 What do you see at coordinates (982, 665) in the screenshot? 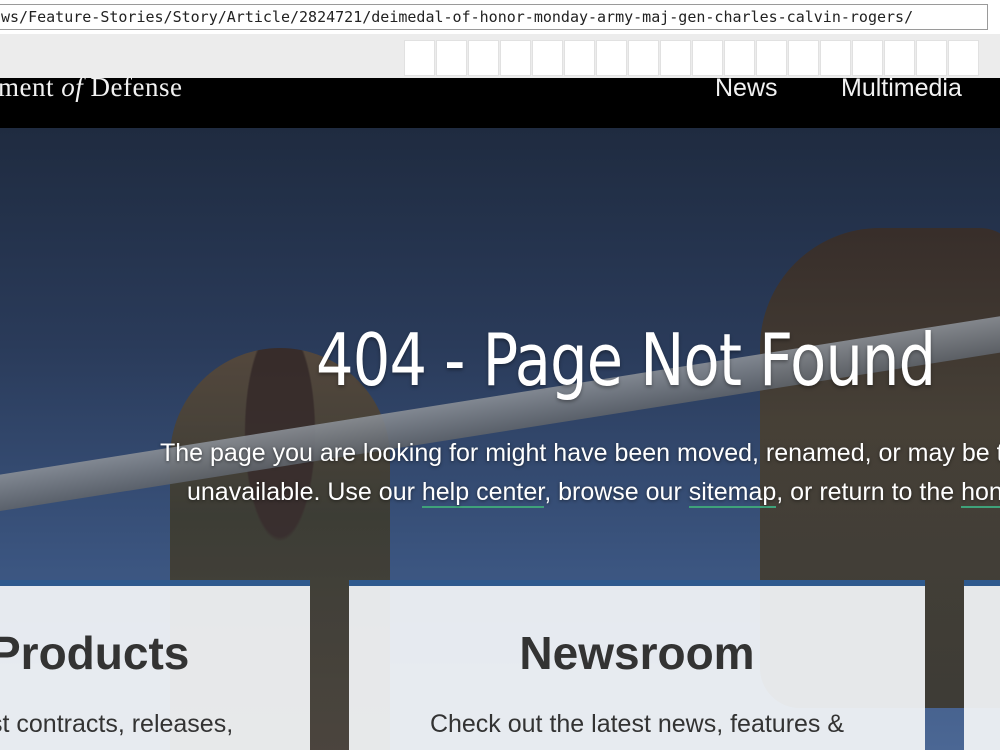
I see `card-partial-right` at bounding box center [982, 665].